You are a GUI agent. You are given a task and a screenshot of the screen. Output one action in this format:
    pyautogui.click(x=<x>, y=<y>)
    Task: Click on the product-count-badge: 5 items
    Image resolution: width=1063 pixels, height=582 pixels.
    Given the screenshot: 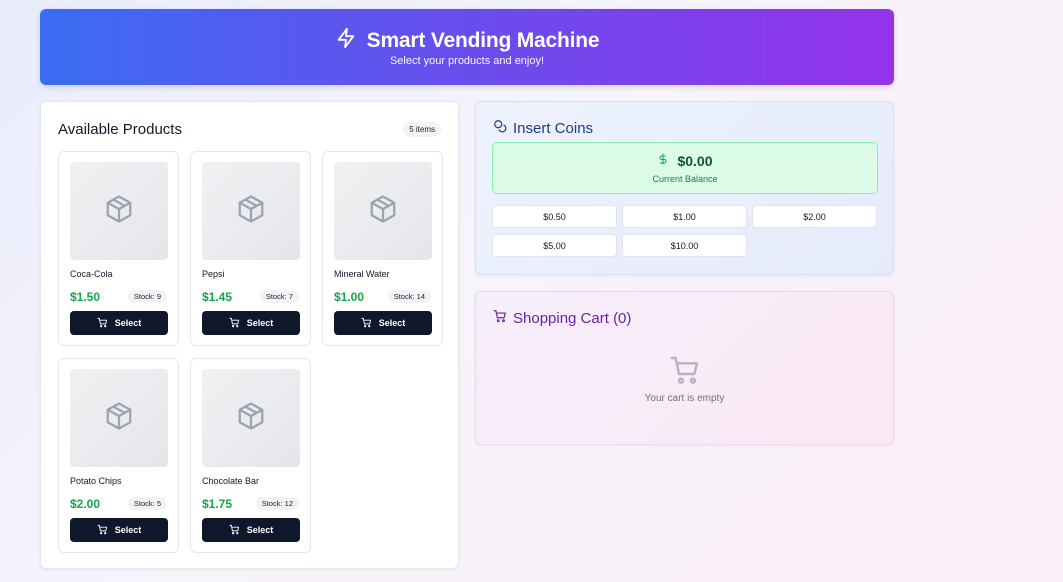 What is the action you would take?
    pyautogui.click(x=422, y=129)
    